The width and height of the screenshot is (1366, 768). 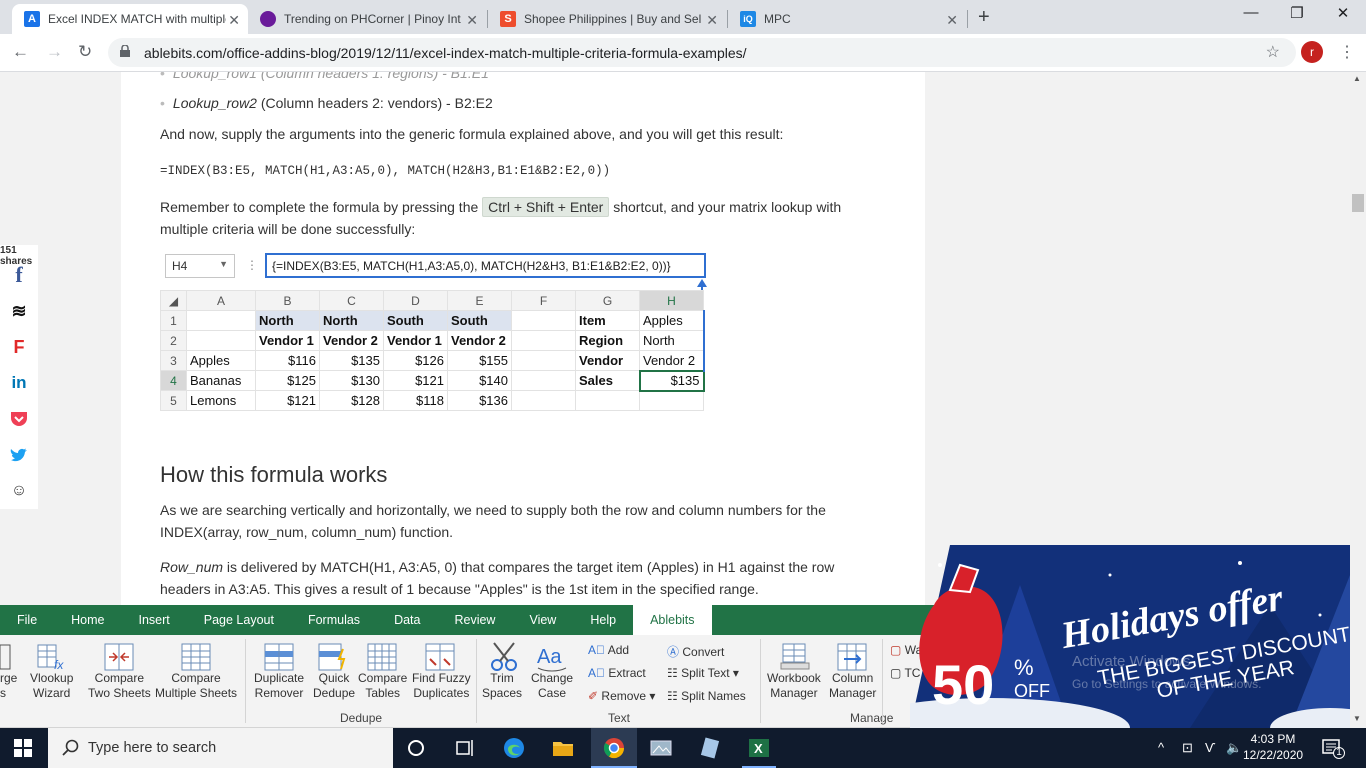 What do you see at coordinates (748, 19) in the screenshot?
I see `mpc-favicon-icon: iQ` at bounding box center [748, 19].